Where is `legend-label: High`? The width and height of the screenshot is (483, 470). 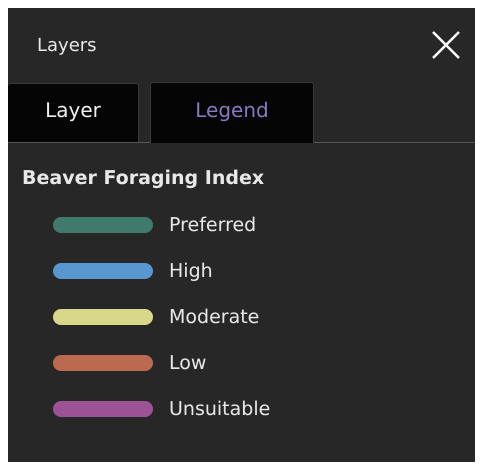
legend-label: High is located at coordinates (191, 271).